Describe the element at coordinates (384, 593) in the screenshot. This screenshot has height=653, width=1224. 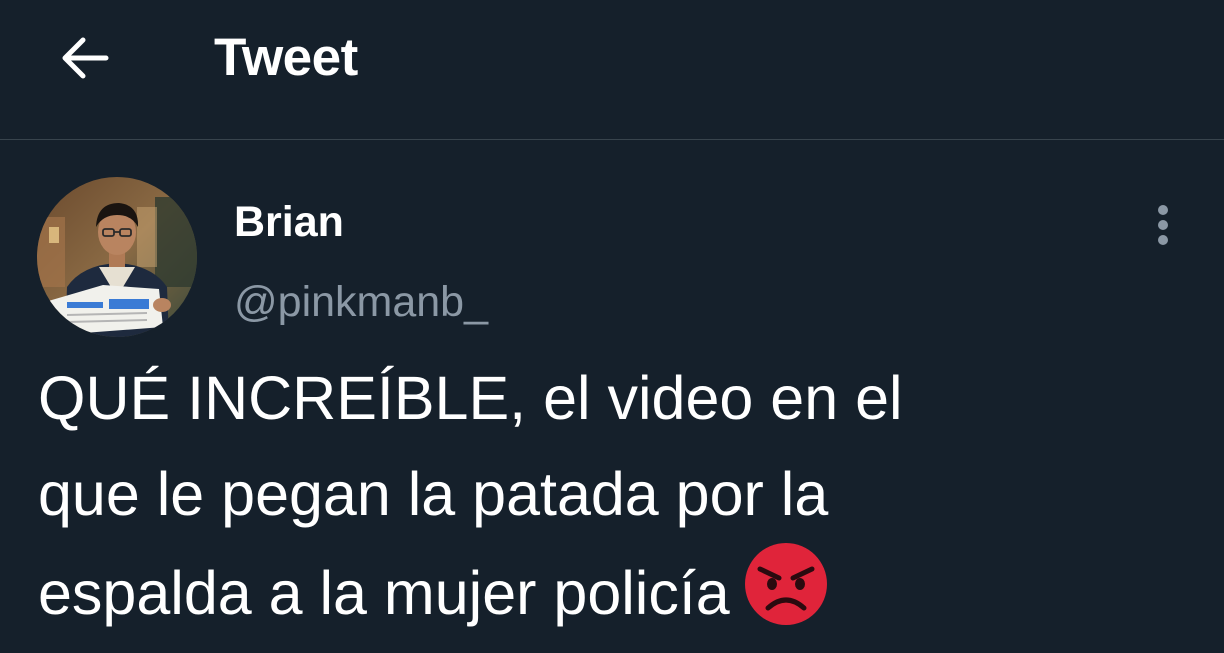
I see `tweet-text-line-content: espalda a la mujer policía` at that location.